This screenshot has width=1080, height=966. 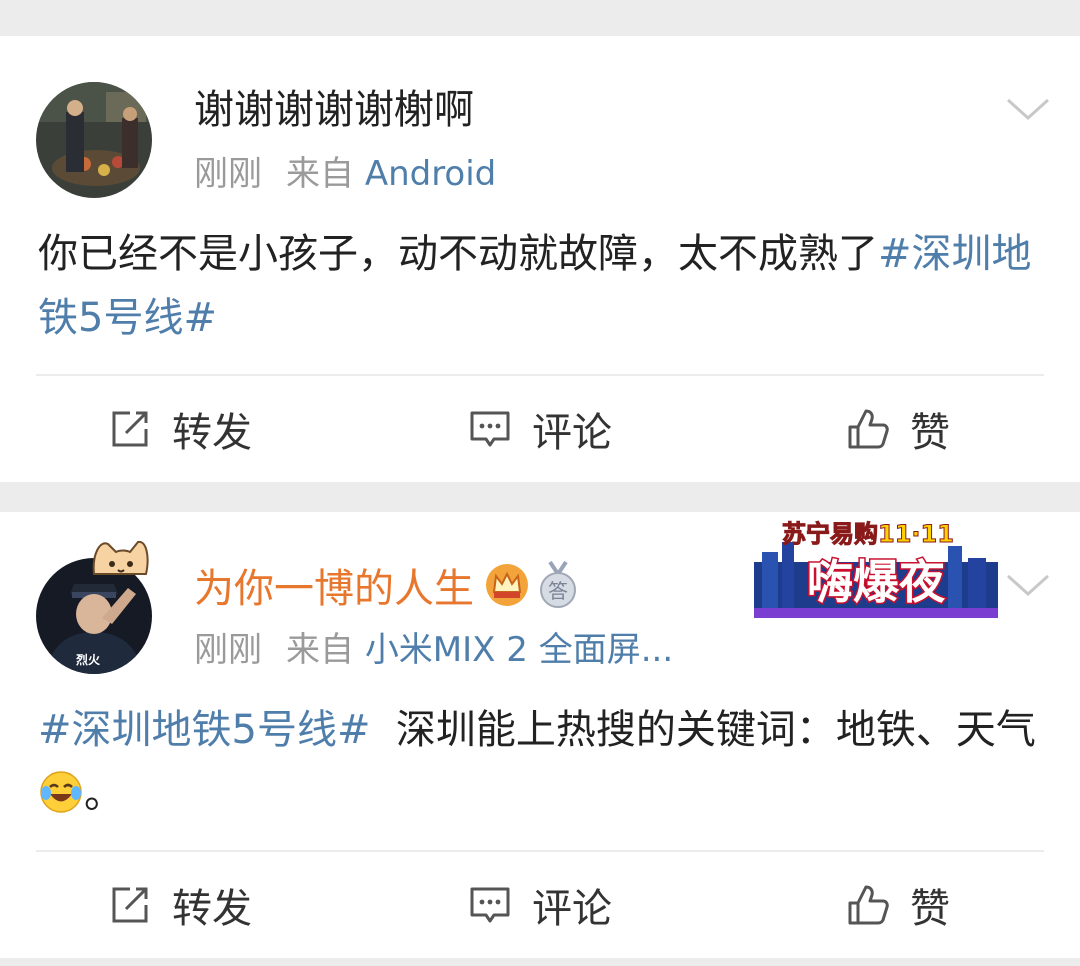 What do you see at coordinates (558, 591) in the screenshot?
I see `medal-char: 答` at bounding box center [558, 591].